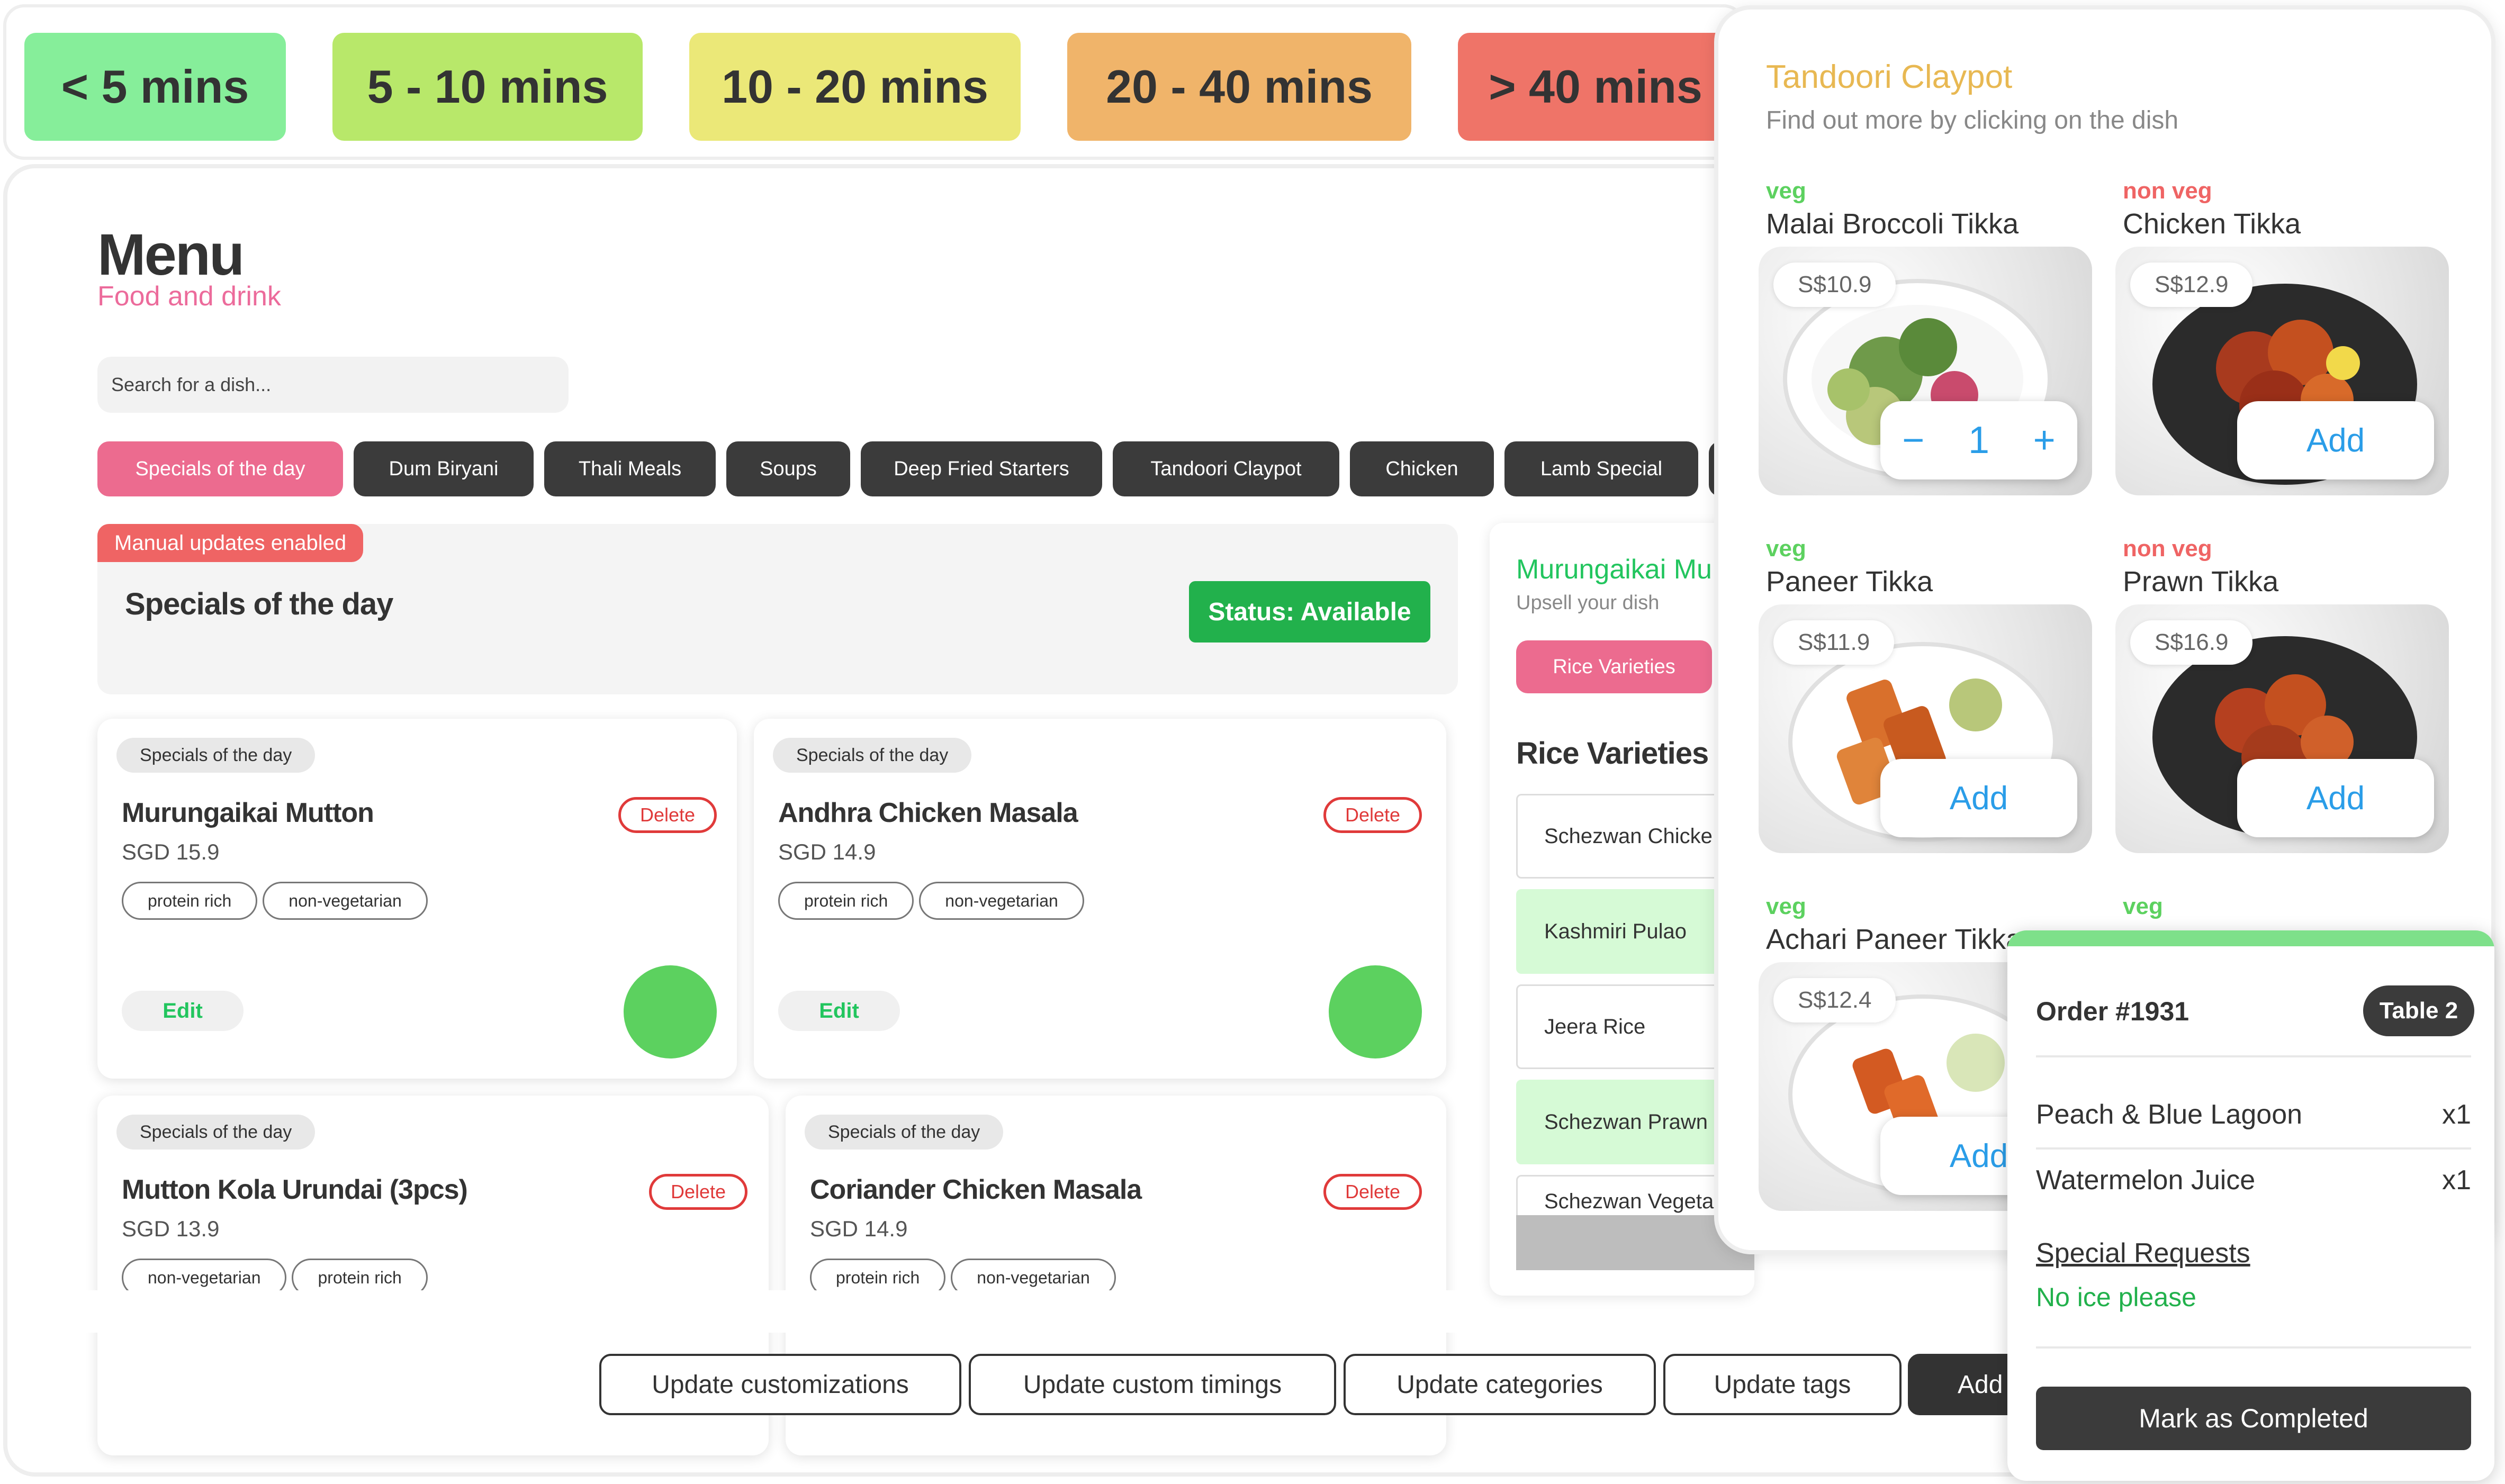 This screenshot has height=1484, width=2505. I want to click on dish-photo: S$11.9 Add, so click(1925, 728).